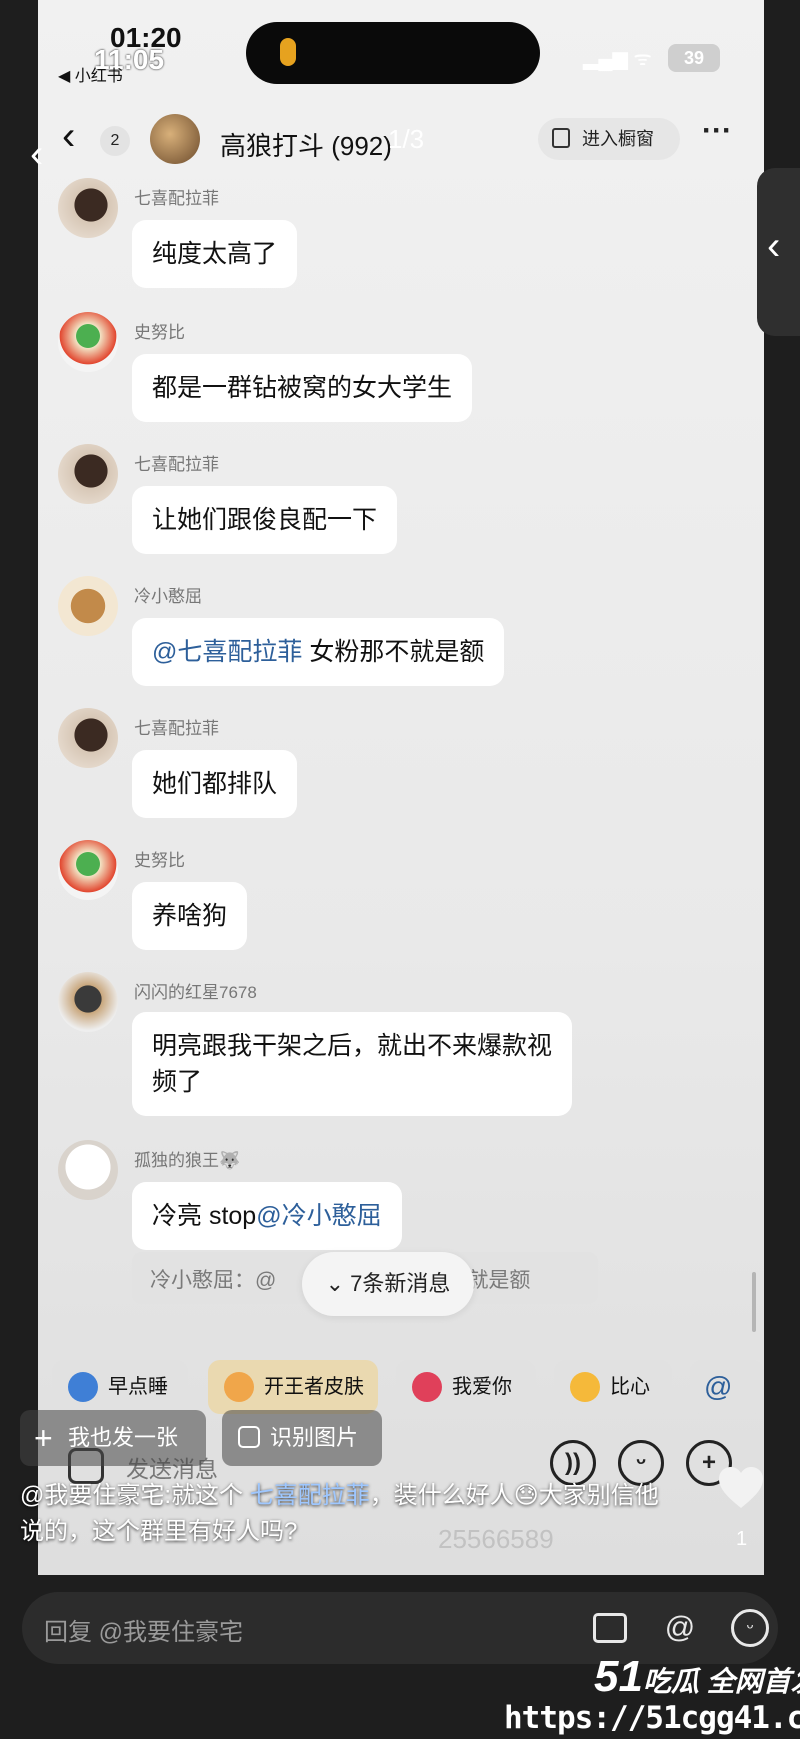  What do you see at coordinates (177, 1082) in the screenshot?
I see `message-text-line: 频了` at bounding box center [177, 1082].